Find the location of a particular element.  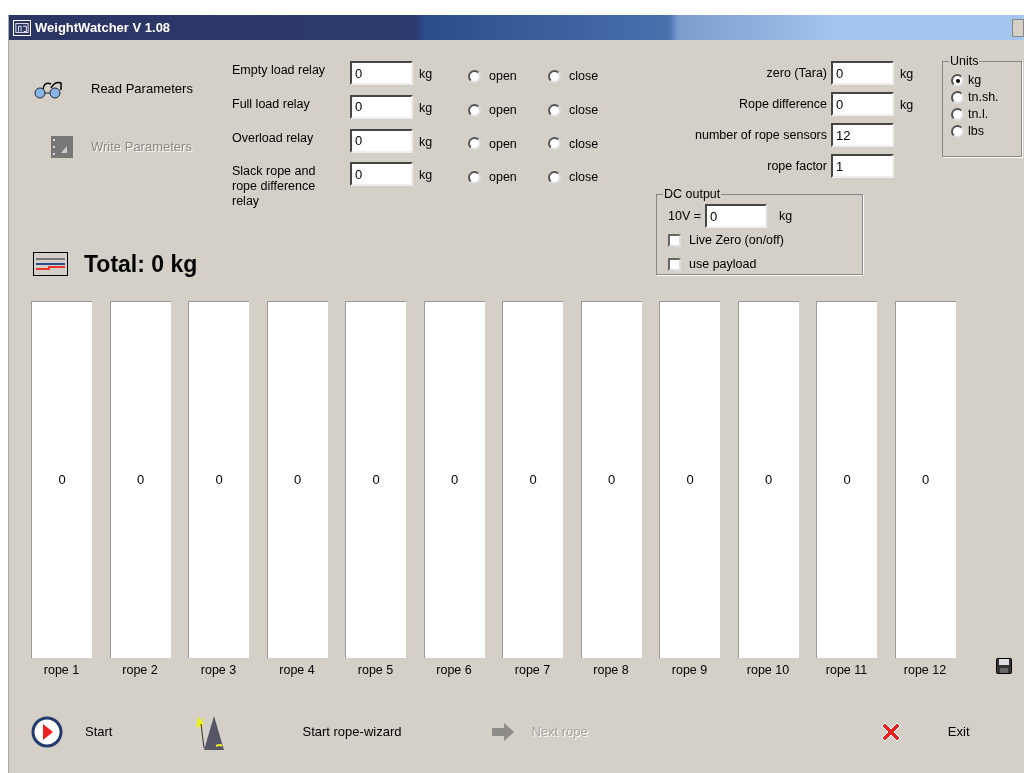

total-weight-label: Total: 0 kg is located at coordinates (141, 264).